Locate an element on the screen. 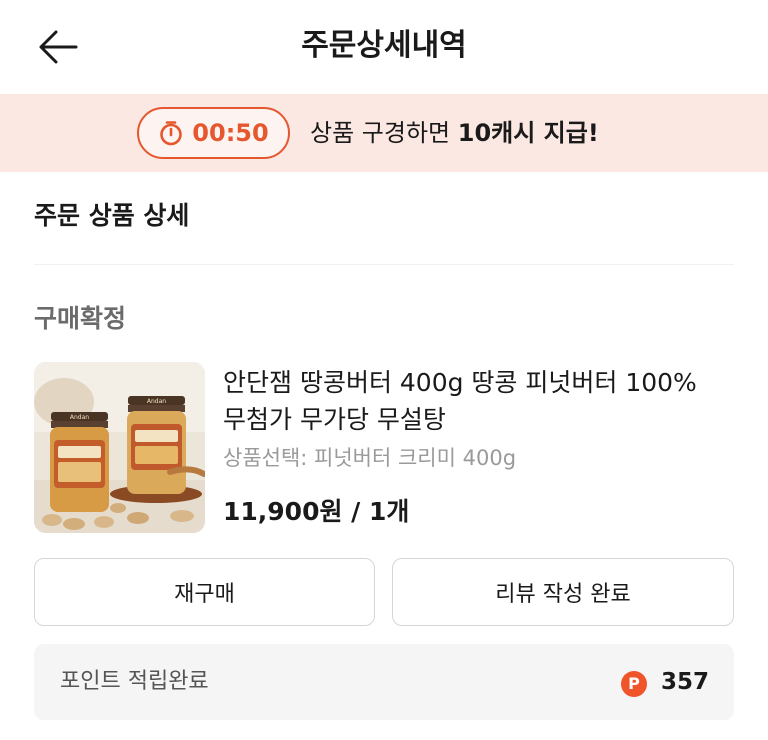  order-status: 구매확정 is located at coordinates (80, 318).